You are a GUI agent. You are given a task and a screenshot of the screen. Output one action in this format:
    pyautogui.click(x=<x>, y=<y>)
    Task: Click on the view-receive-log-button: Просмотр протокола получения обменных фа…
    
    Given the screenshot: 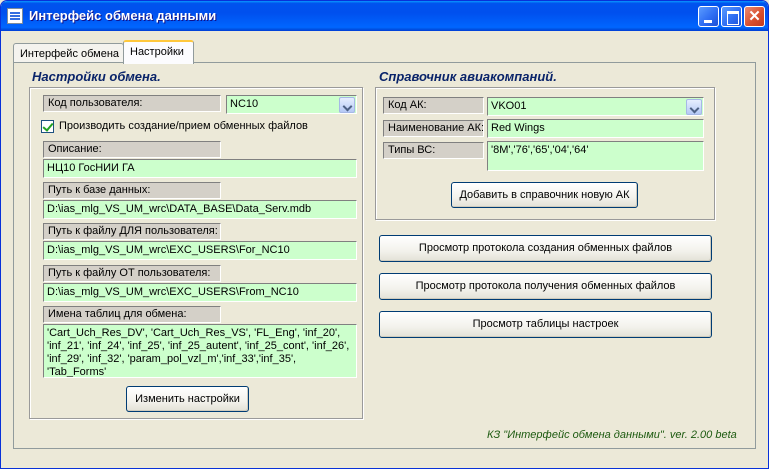 What is the action you would take?
    pyautogui.click(x=545, y=286)
    